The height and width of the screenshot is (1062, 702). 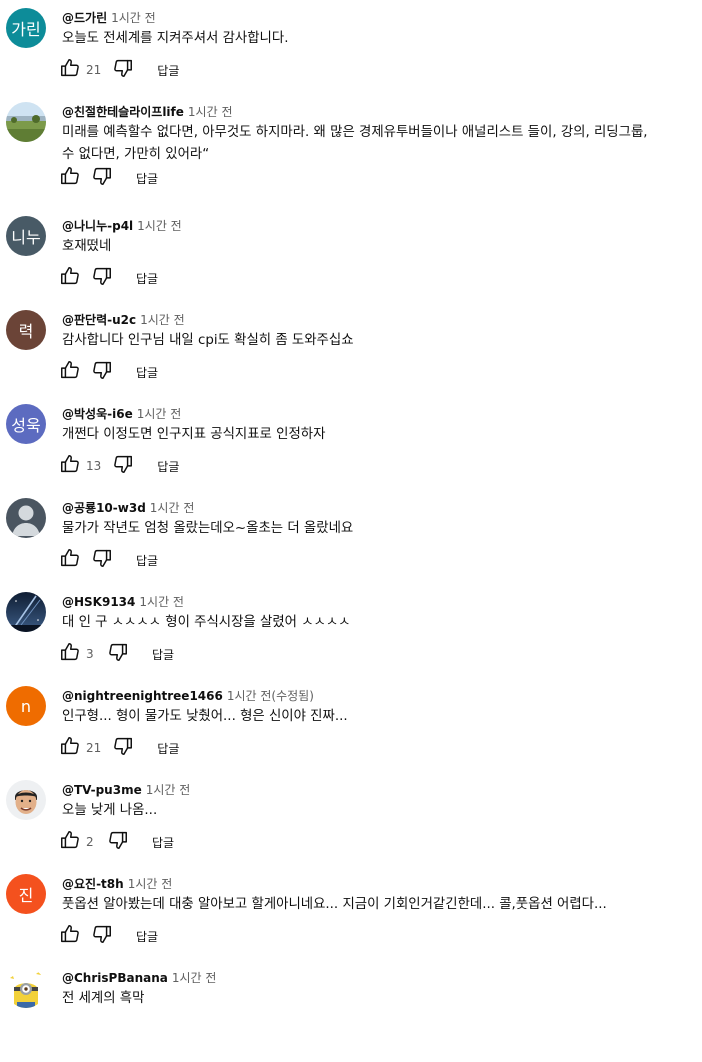 What do you see at coordinates (98, 602) in the screenshot?
I see `author-name: @HSK9134` at bounding box center [98, 602].